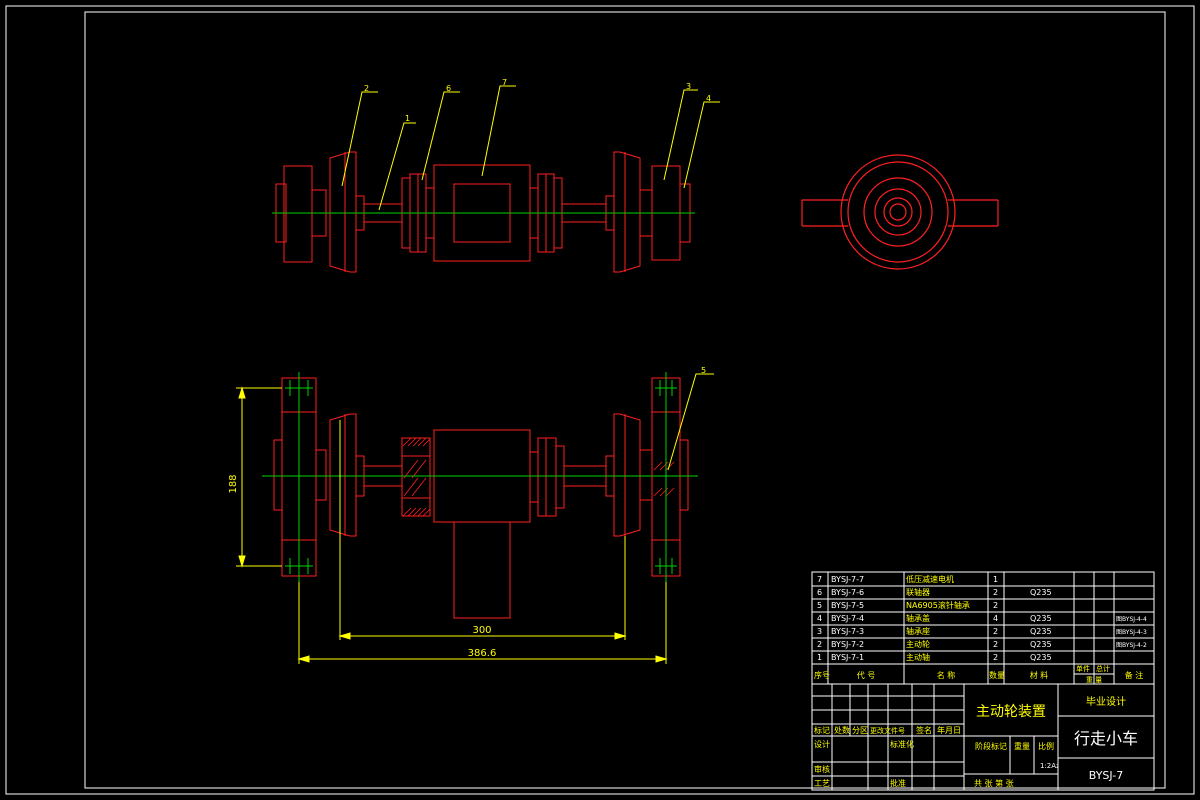 This screenshot has width=1200, height=800. What do you see at coordinates (900, 212) in the screenshot?
I see `side-view` at bounding box center [900, 212].